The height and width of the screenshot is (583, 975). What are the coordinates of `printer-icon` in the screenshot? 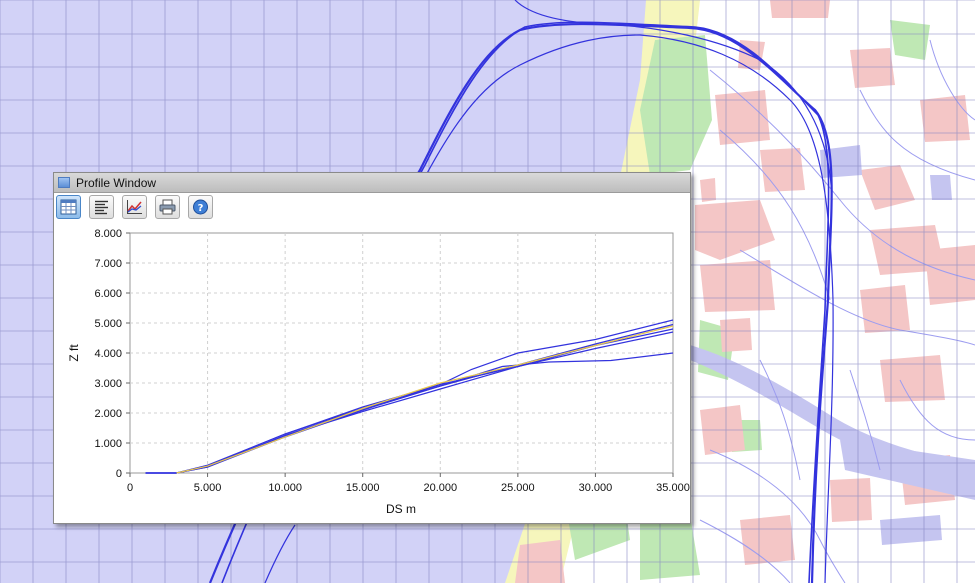 It's located at (167, 207).